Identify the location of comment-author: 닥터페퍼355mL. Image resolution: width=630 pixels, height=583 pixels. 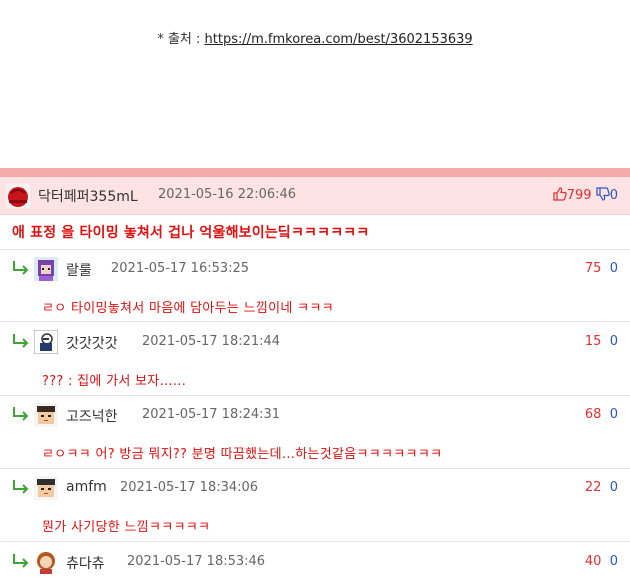
(88, 196).